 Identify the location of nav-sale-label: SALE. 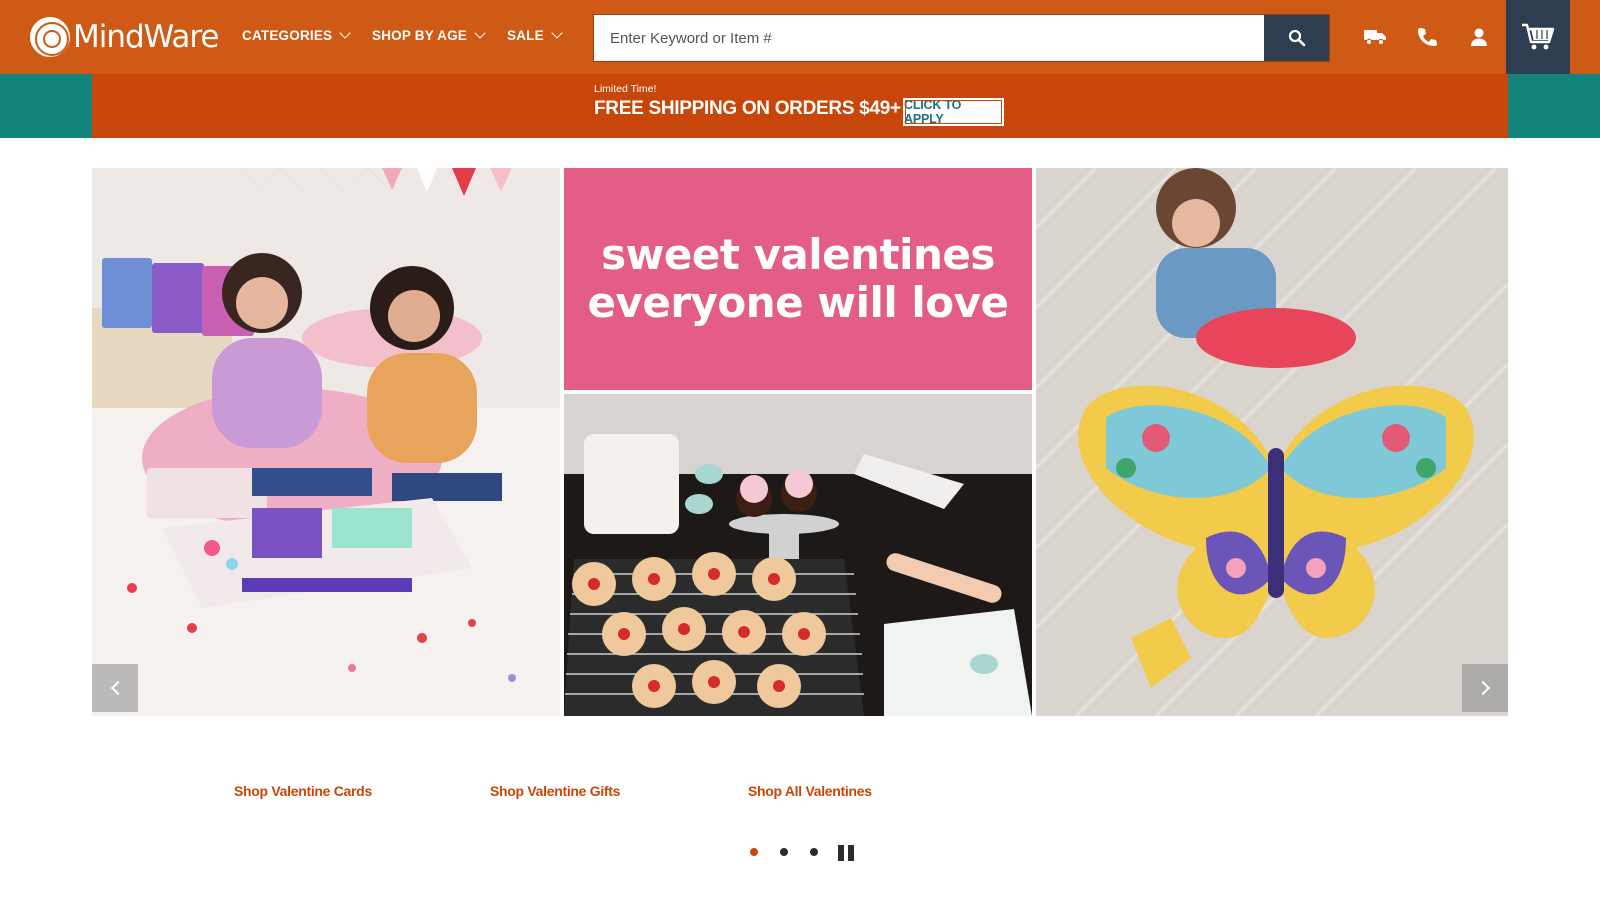
(525, 35).